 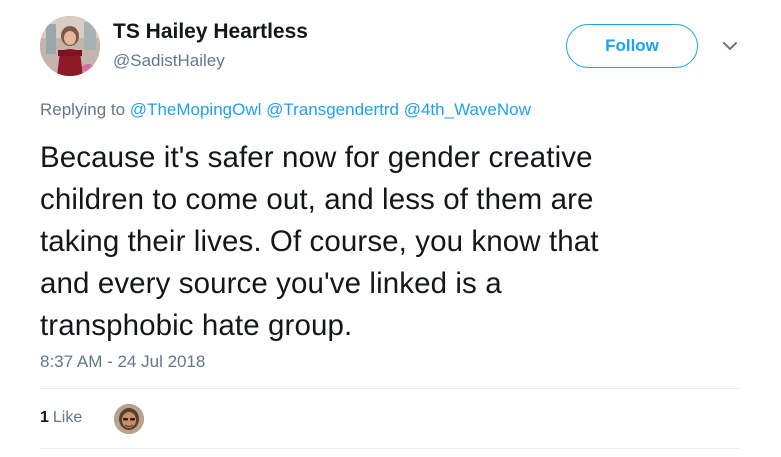 What do you see at coordinates (632, 46) in the screenshot?
I see `follow-button: Follow` at bounding box center [632, 46].